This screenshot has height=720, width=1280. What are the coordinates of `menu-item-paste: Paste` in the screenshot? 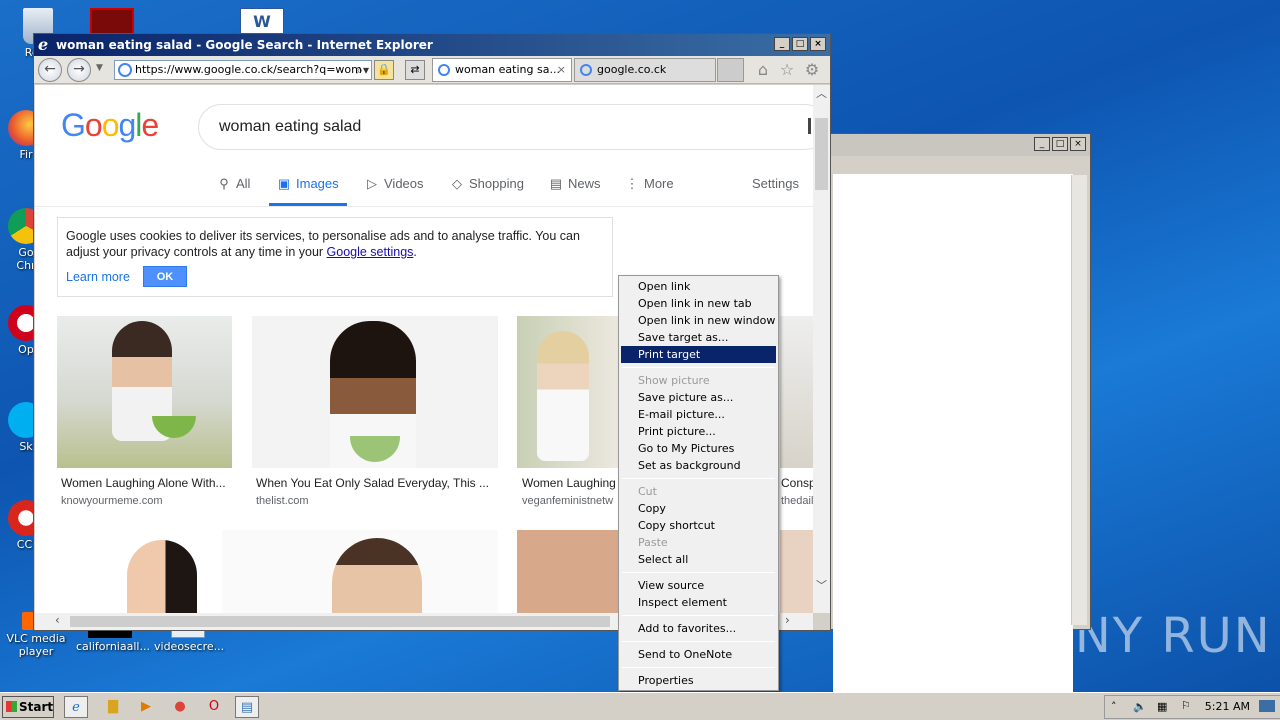 It's located at (653, 542).